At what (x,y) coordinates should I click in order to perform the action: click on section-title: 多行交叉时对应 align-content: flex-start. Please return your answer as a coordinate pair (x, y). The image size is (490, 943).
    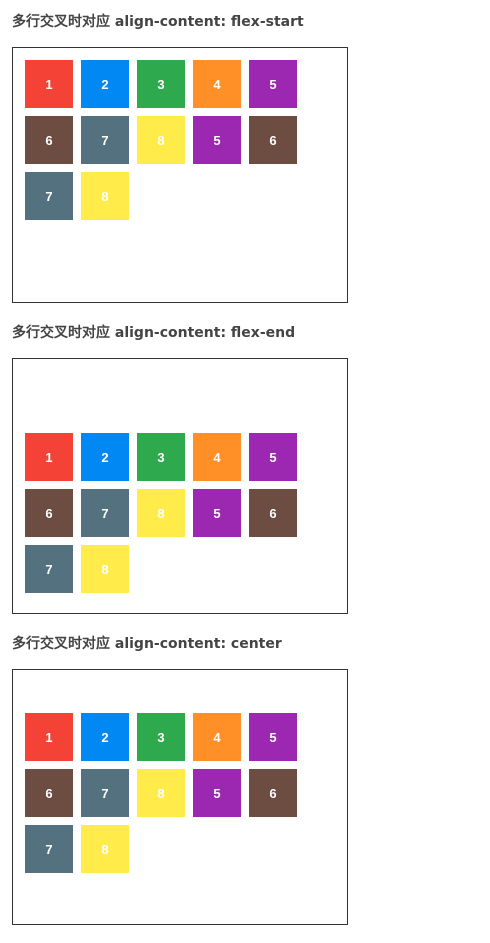
    Looking at the image, I should click on (158, 22).